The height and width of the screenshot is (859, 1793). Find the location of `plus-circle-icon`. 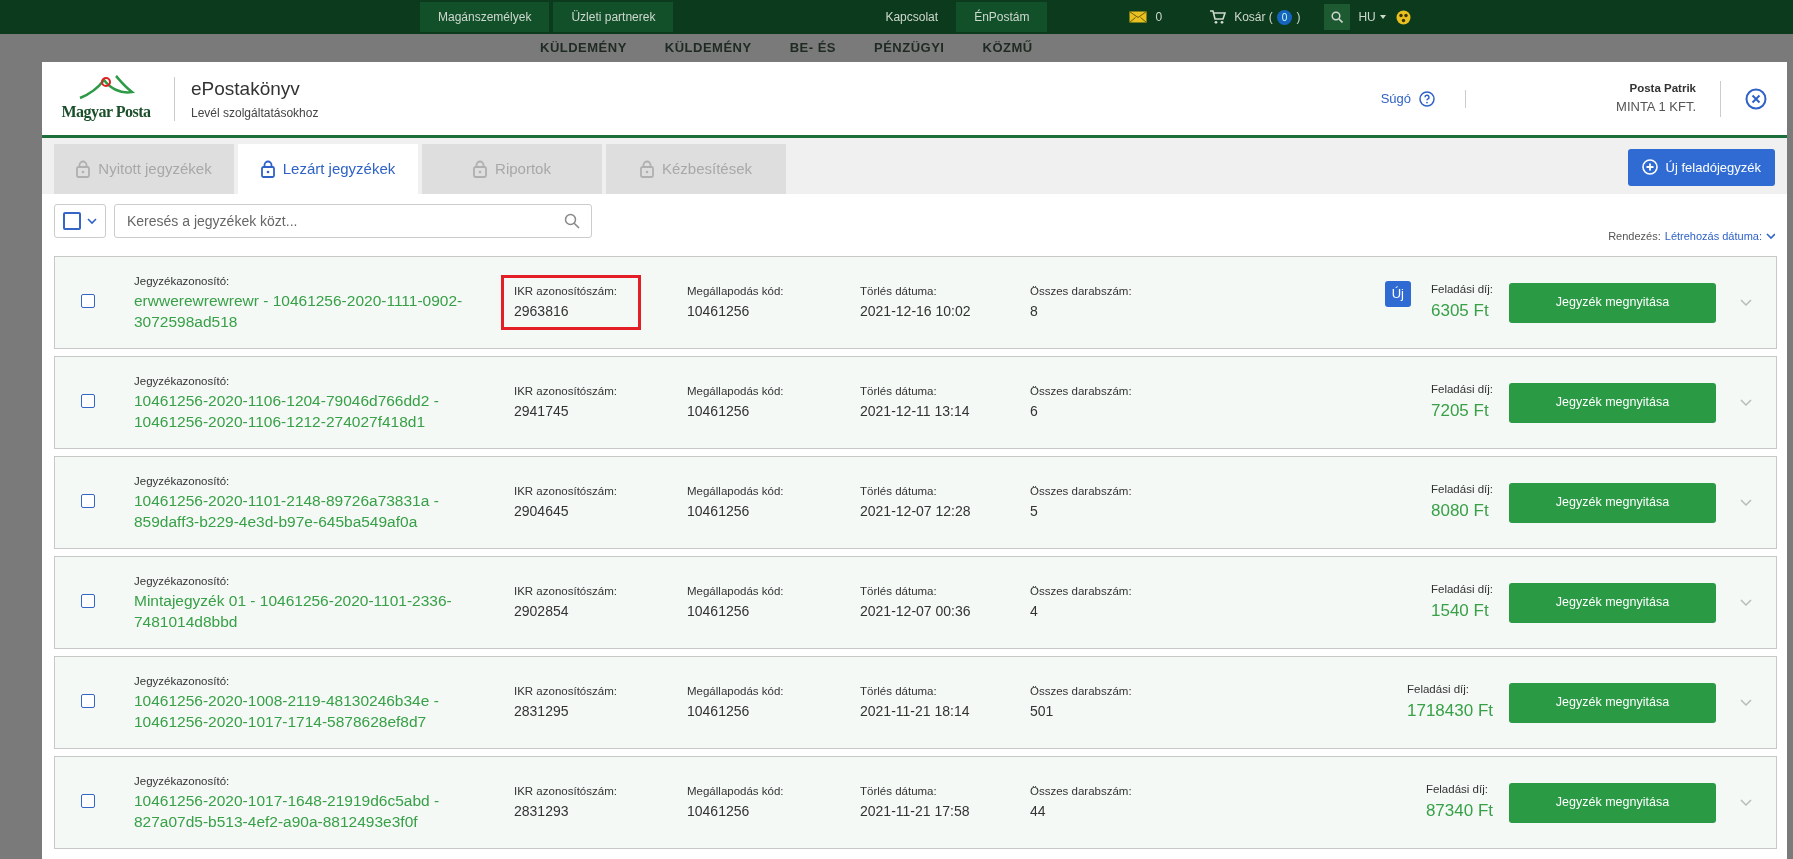

plus-circle-icon is located at coordinates (1649, 167).